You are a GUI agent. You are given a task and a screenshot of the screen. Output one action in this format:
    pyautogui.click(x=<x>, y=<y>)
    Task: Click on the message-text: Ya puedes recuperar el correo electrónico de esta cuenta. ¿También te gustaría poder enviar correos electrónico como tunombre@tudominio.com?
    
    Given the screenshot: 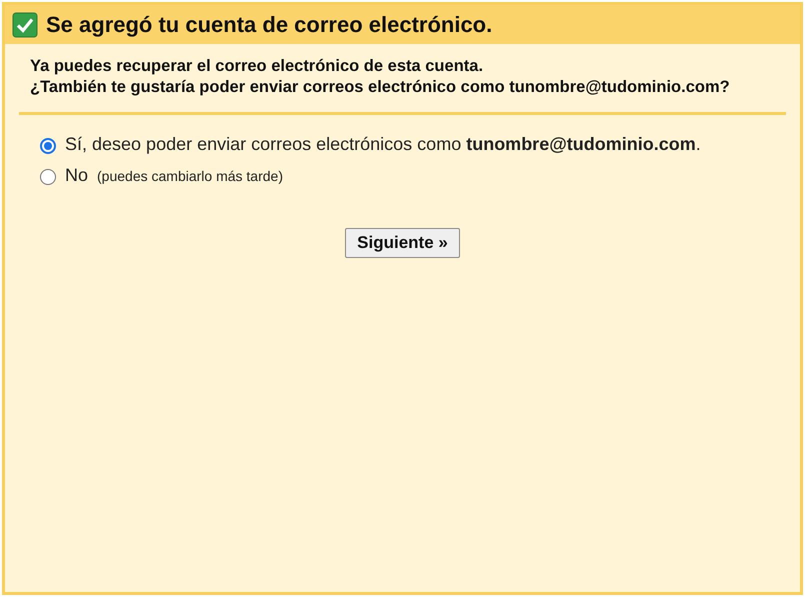 What is the action you would take?
    pyautogui.click(x=380, y=77)
    